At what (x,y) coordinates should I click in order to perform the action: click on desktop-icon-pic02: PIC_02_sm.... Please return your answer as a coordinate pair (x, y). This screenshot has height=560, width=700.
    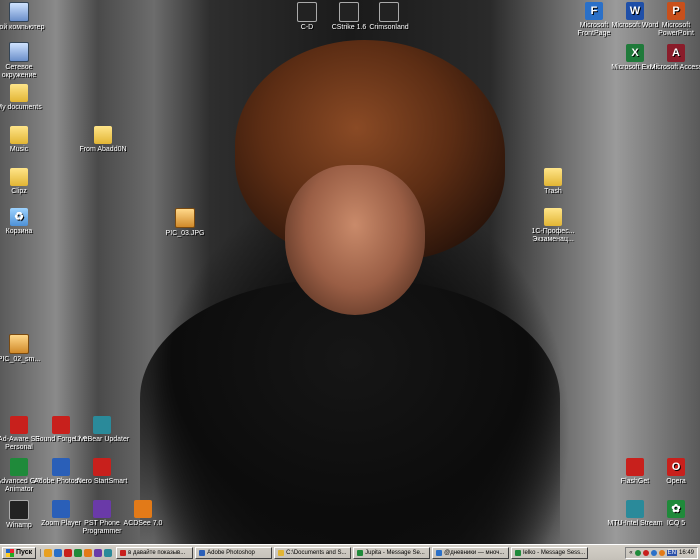
    Looking at the image, I should click on (25, 349).